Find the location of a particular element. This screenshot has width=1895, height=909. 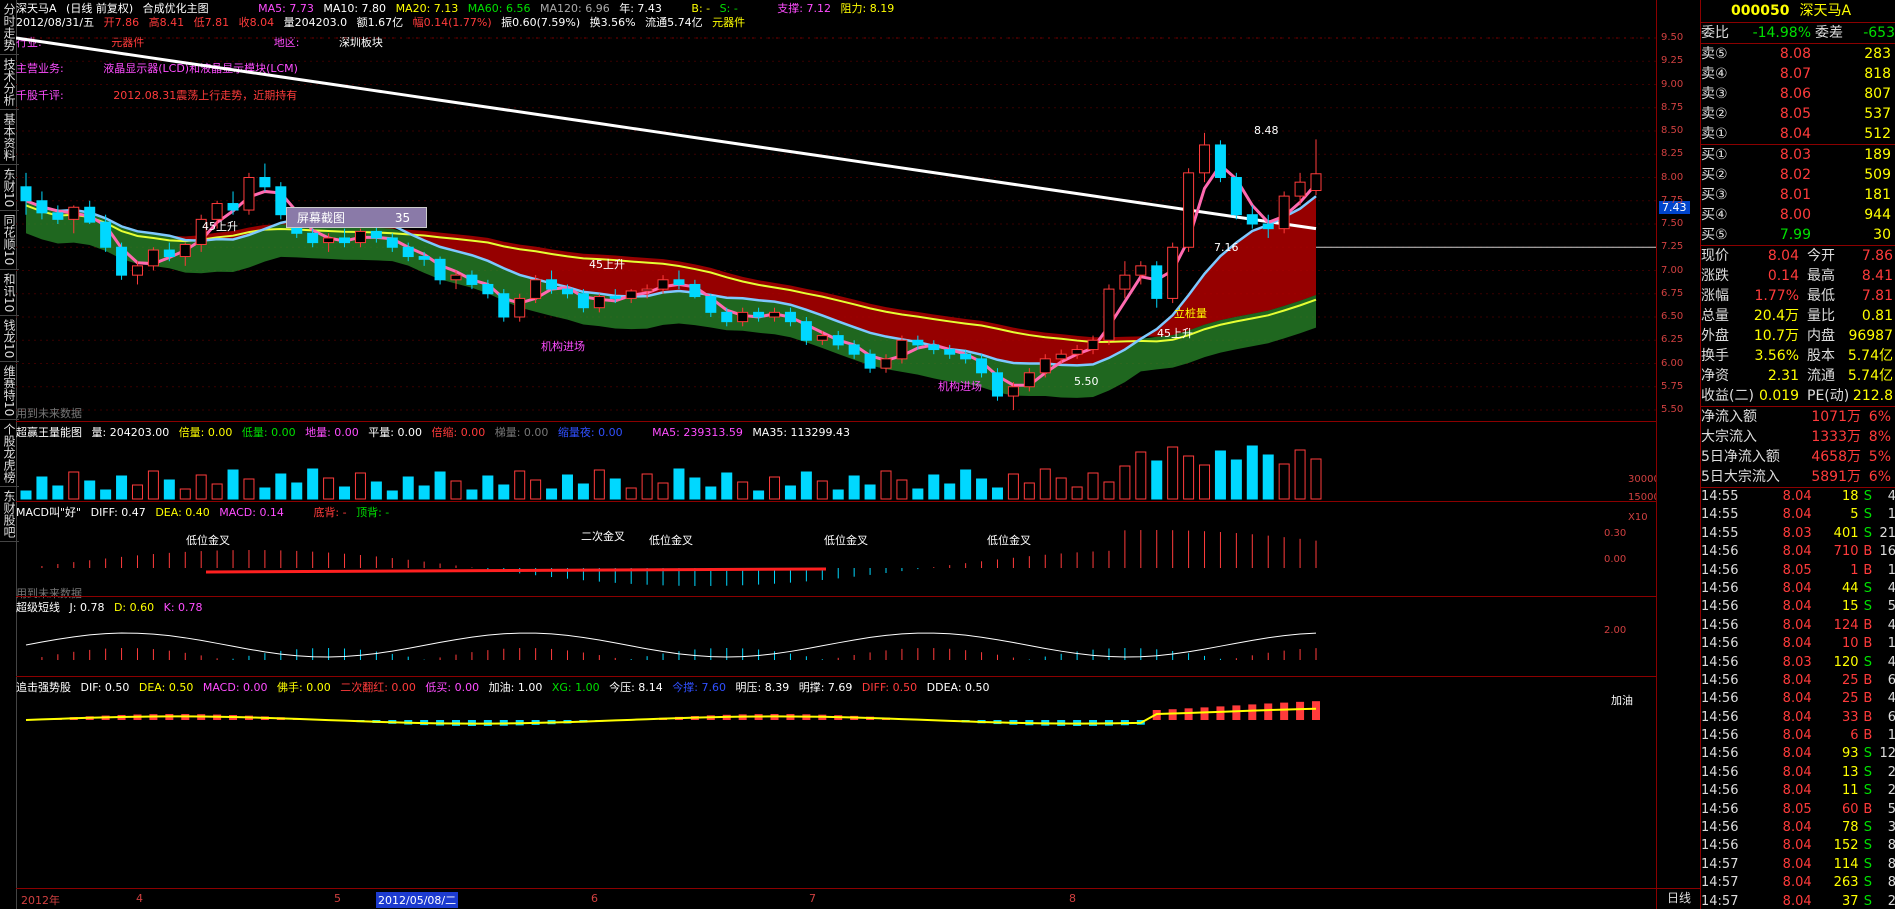

tick-row: 14:56 8.04 13 S 2 is located at coordinates (1798, 773).